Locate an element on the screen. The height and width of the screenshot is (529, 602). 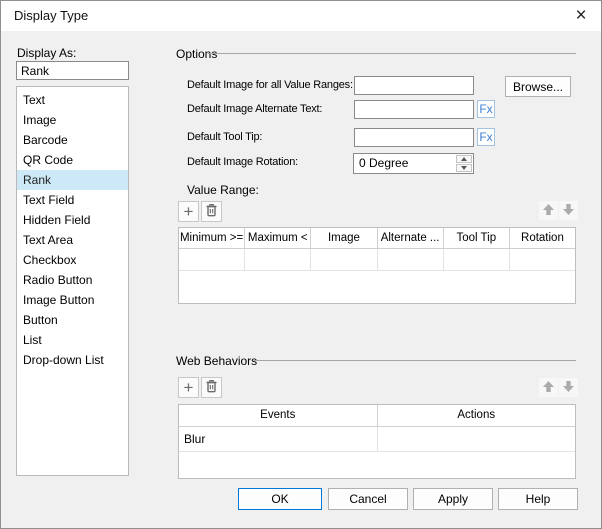
web-behaviors-delete-button is located at coordinates (211, 387).